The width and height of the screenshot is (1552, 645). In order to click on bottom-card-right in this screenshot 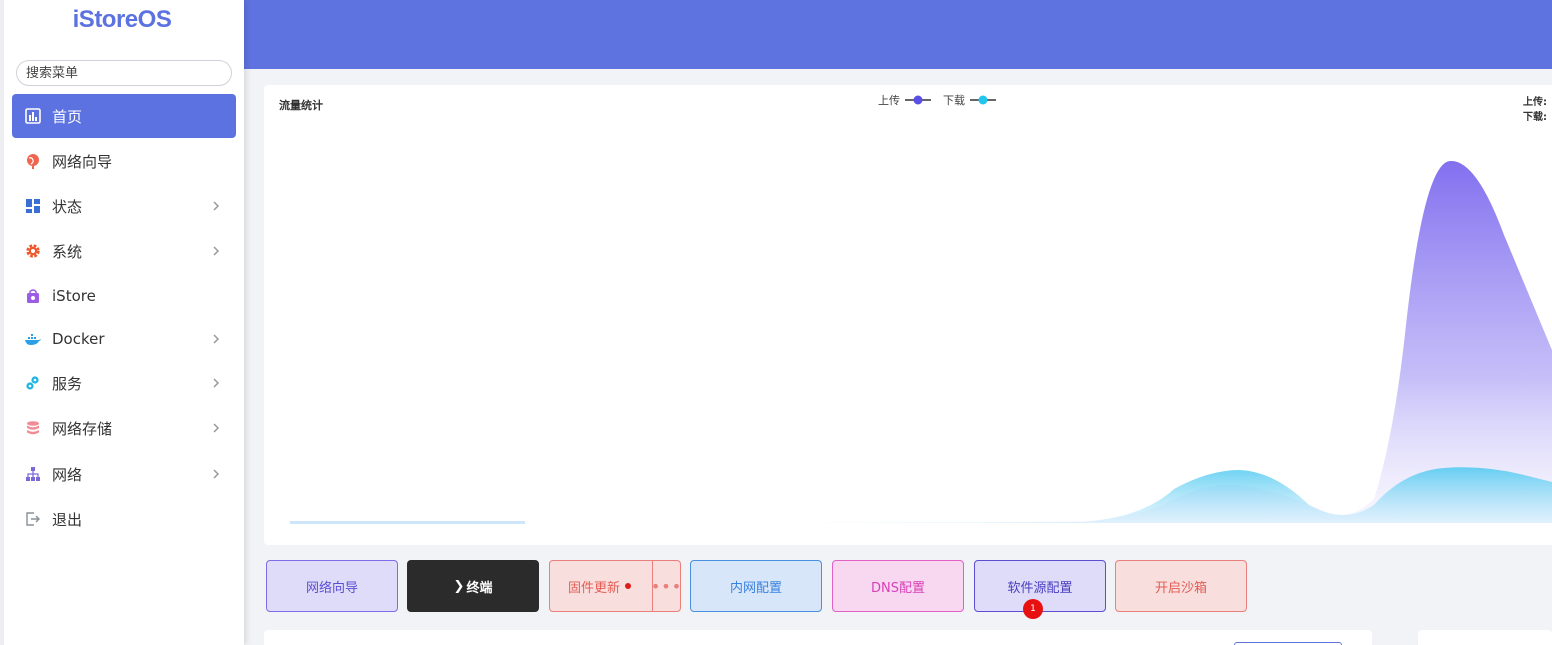, I will do `click(1485, 637)`.